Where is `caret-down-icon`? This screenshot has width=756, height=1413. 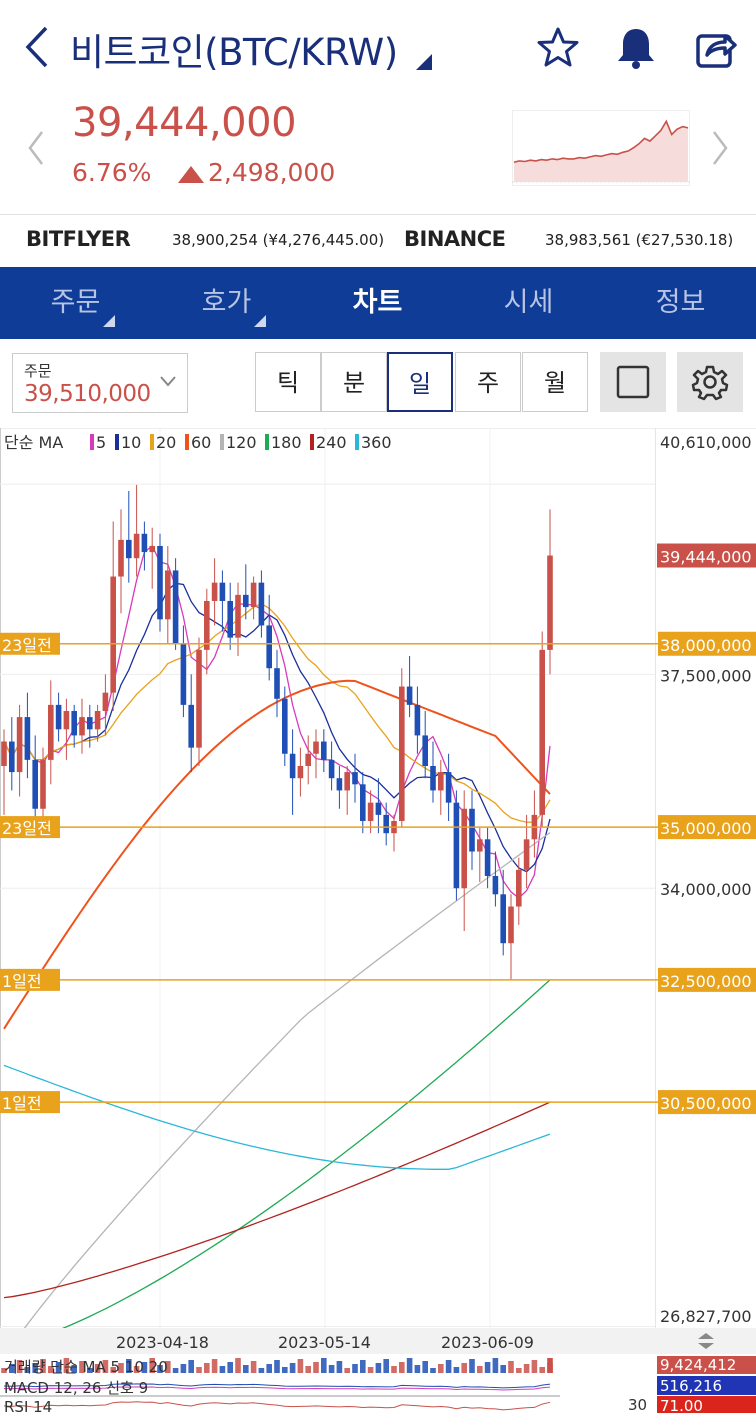 caret-down-icon is located at coordinates (424, 62).